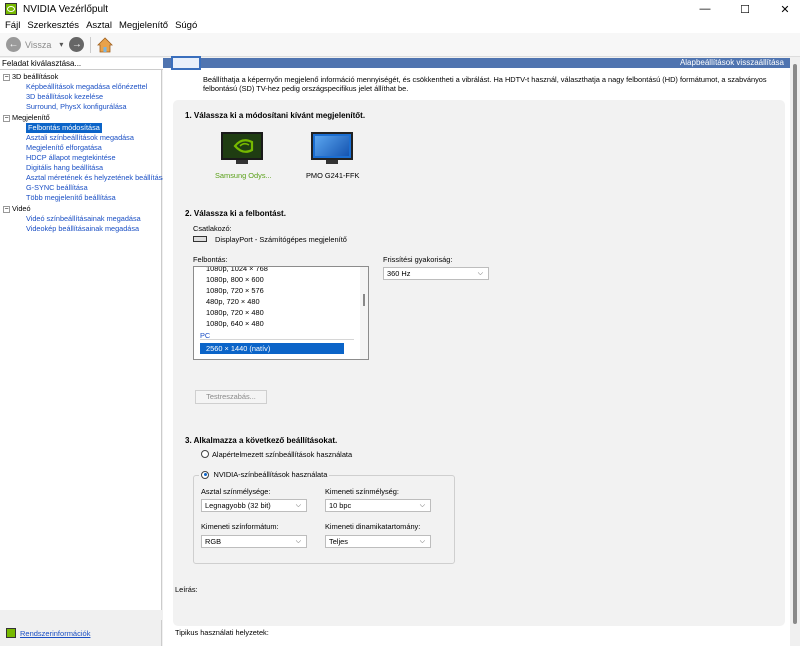  I want to click on list-item: 1080p, 1024 × 768, so click(237, 270).